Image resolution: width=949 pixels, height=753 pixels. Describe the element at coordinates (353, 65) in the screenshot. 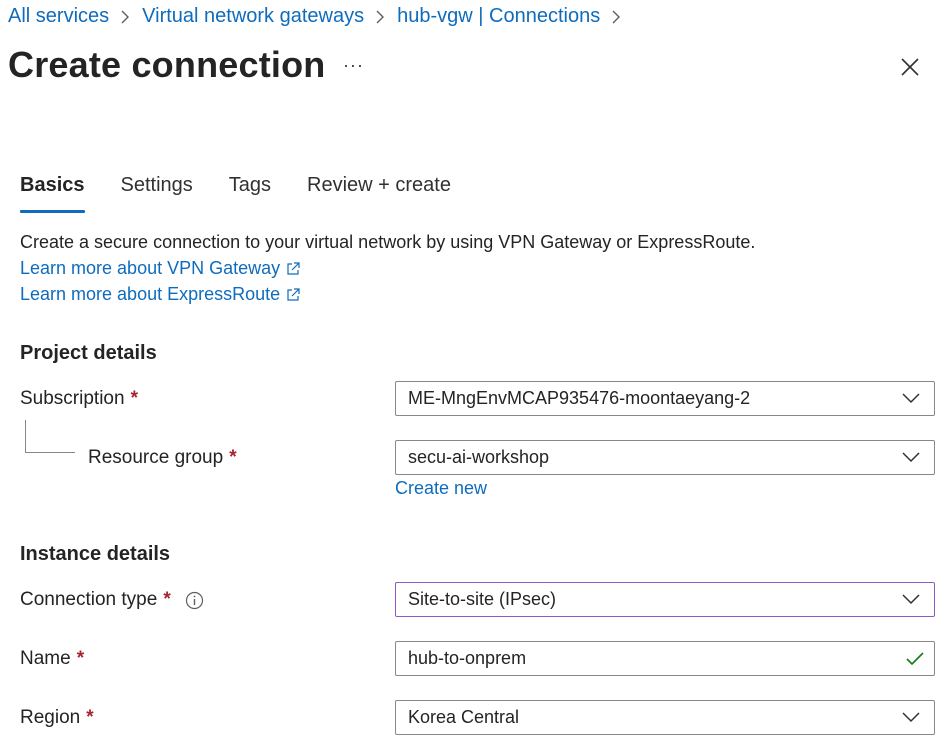

I see `more-options-button: ···` at that location.